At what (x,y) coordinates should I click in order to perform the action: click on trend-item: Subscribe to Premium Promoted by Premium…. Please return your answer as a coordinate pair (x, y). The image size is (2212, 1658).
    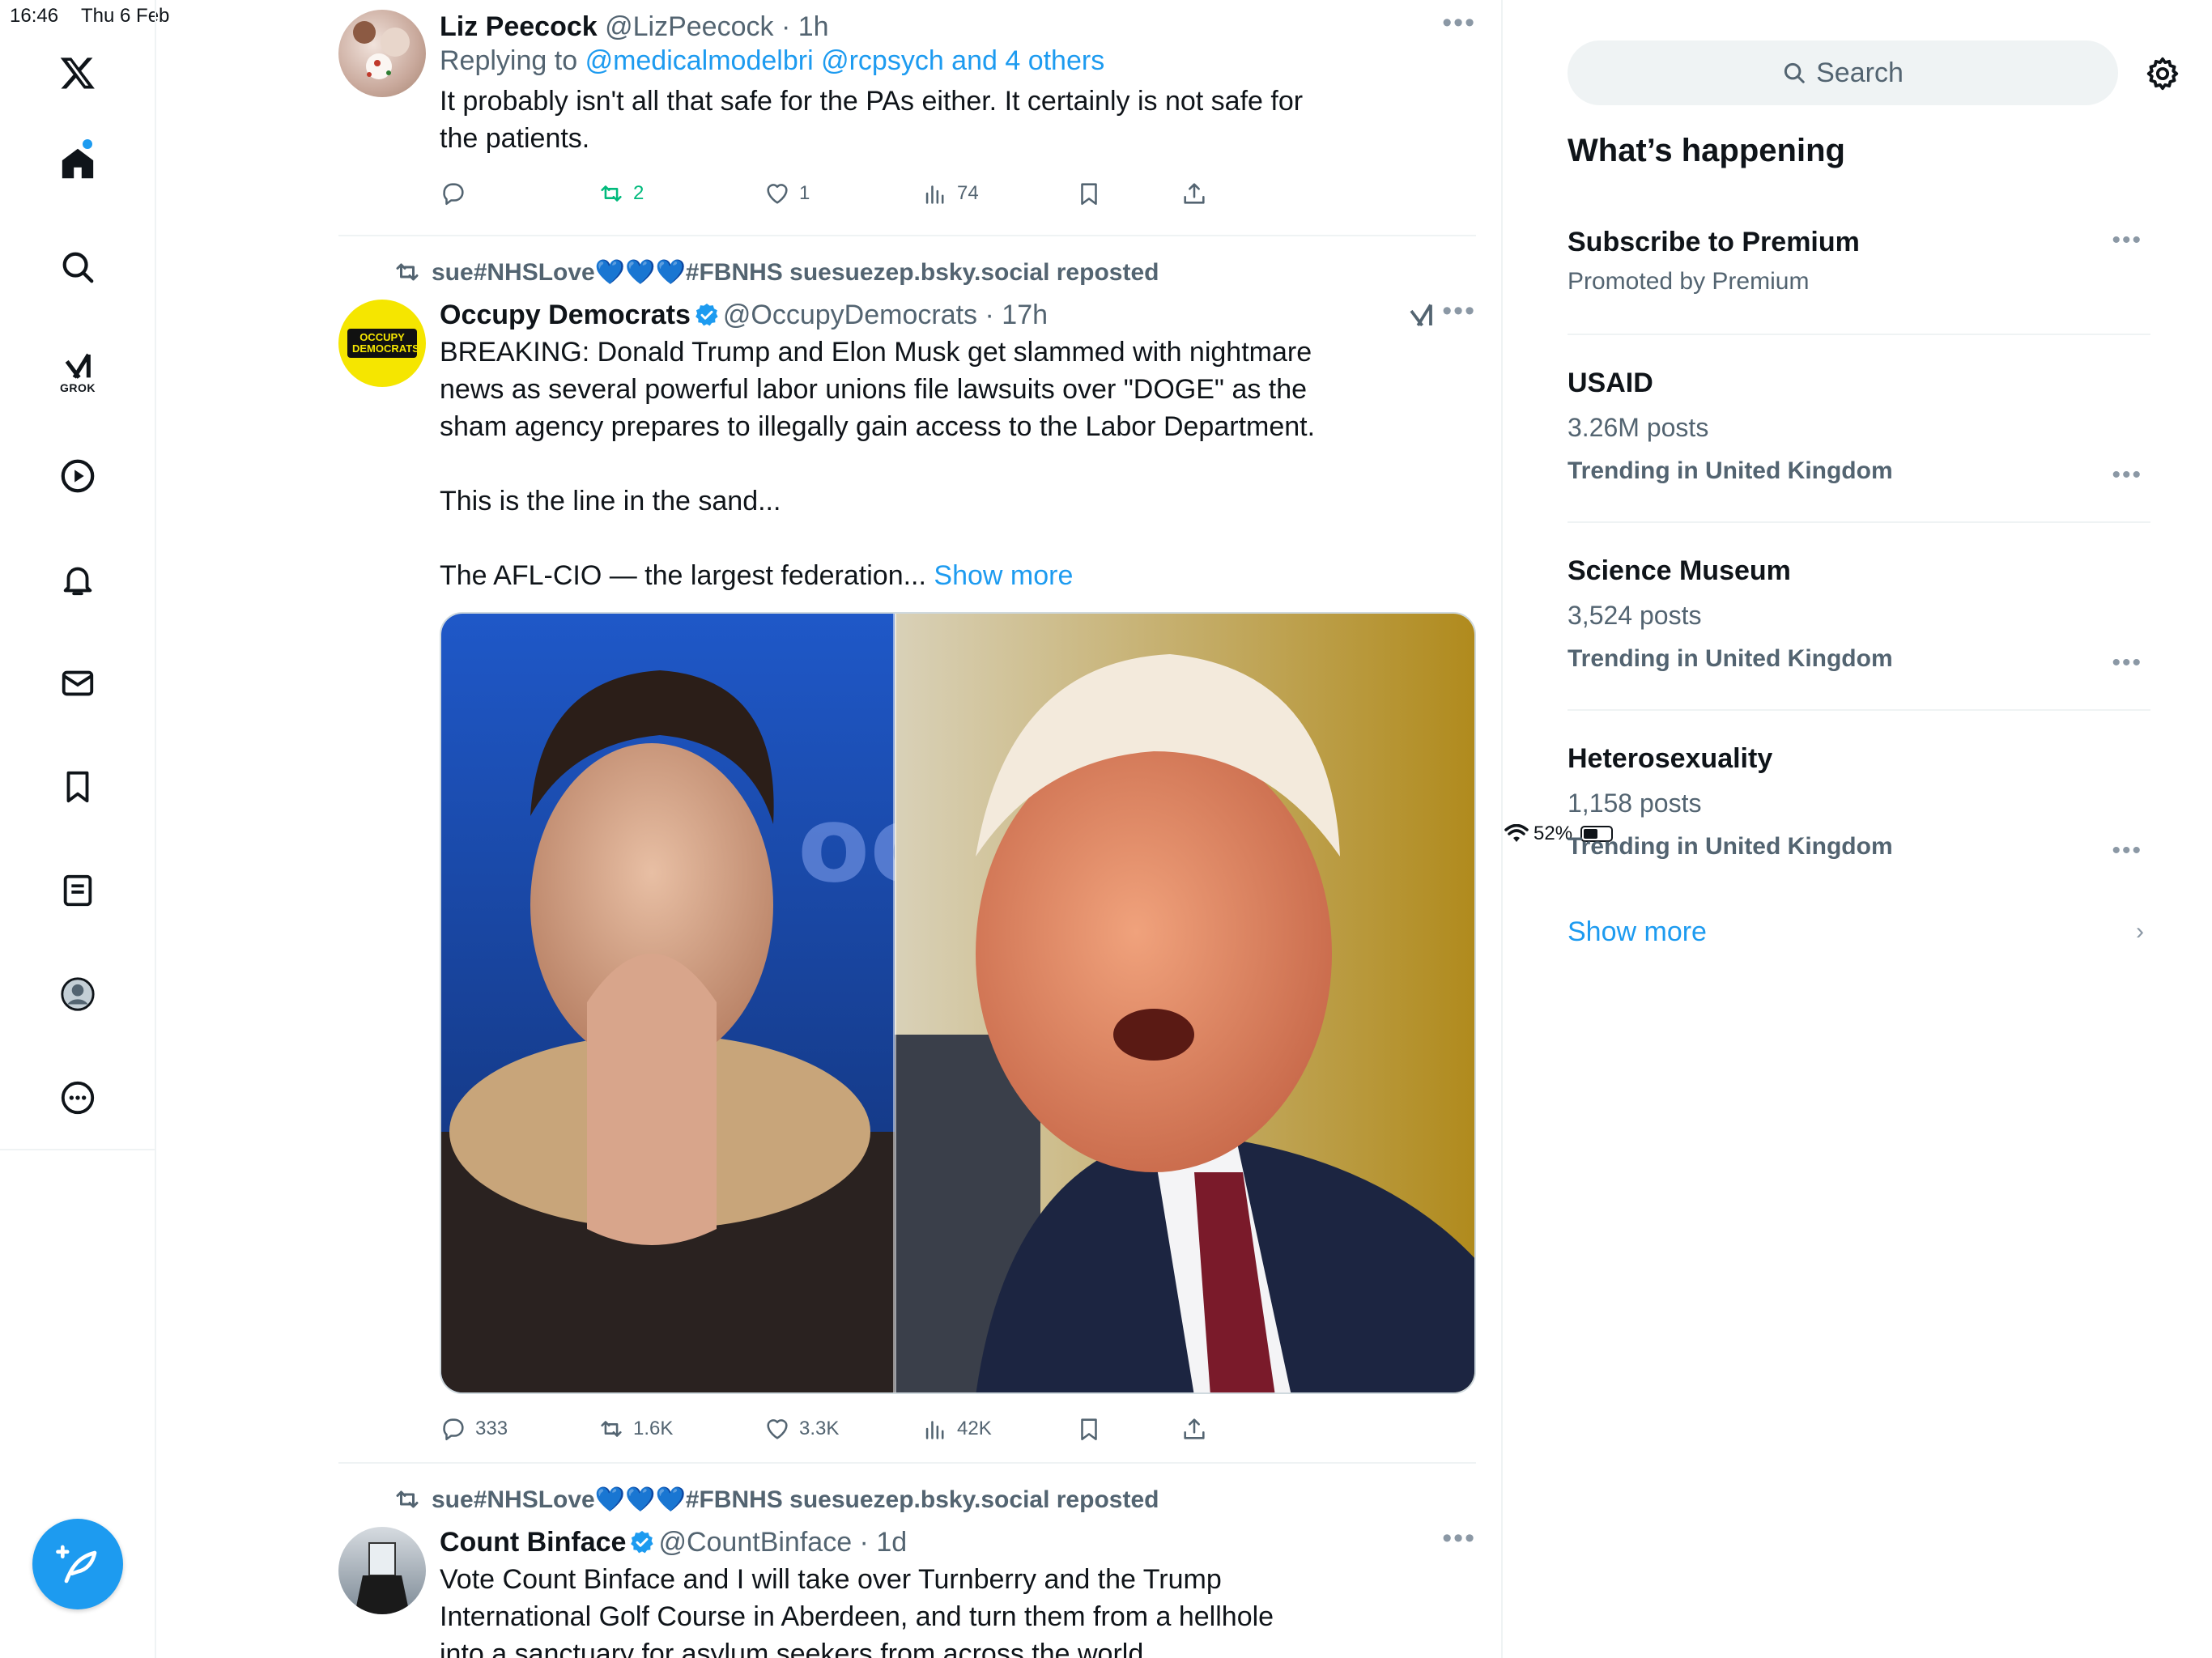
    Looking at the image, I should click on (1859, 261).